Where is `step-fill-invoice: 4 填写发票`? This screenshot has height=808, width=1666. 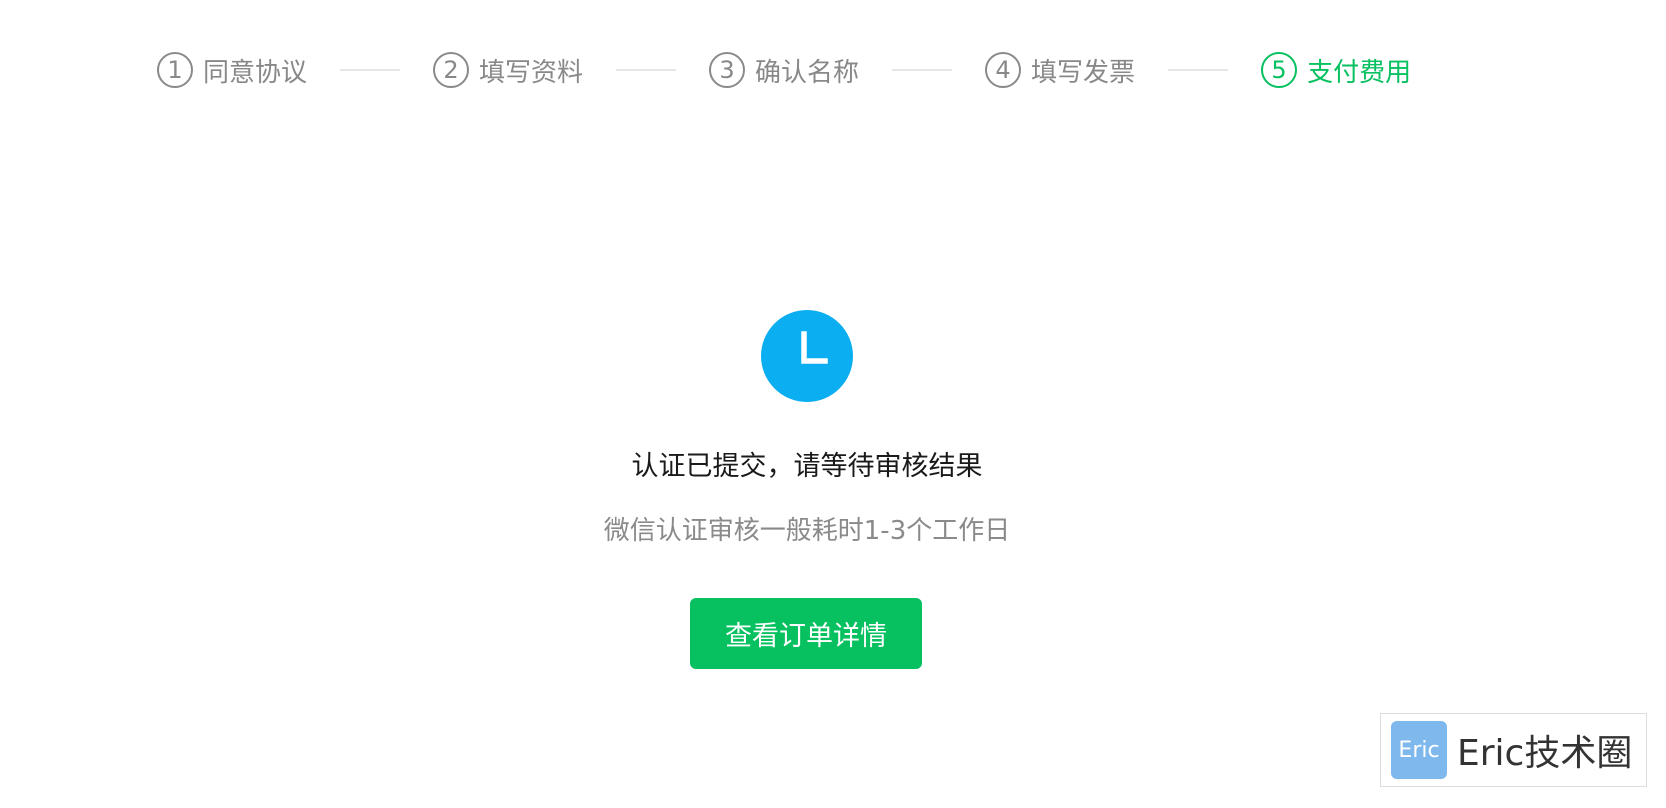
step-fill-invoice: 4 填写发票 is located at coordinates (1060, 70).